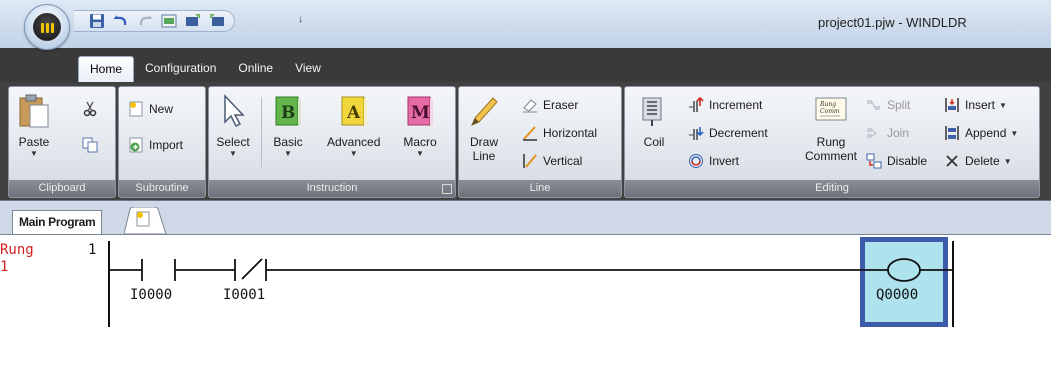  Describe the element at coordinates (738, 133) in the screenshot. I see `decrement-label: Decrement` at that location.